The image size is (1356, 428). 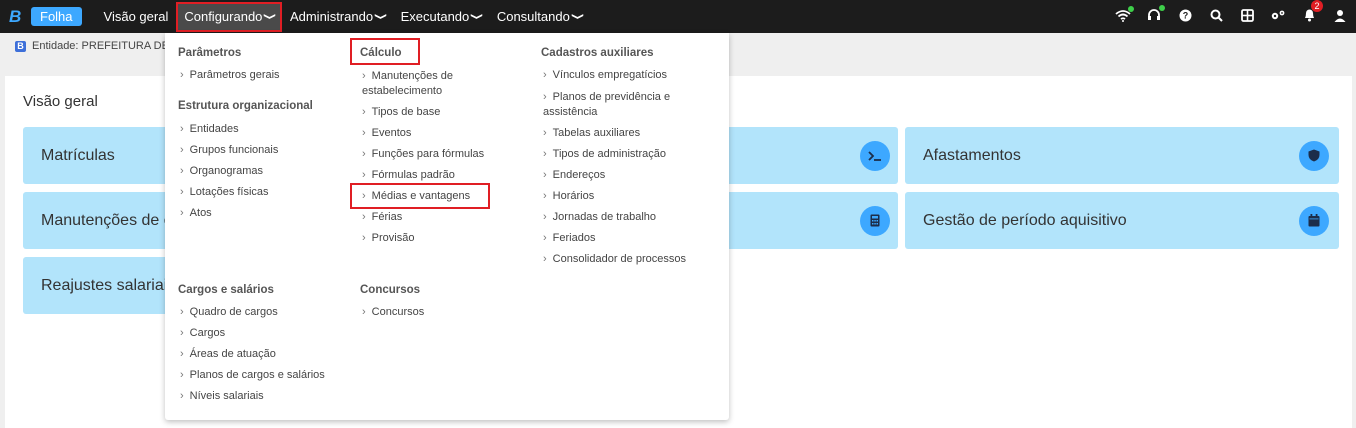 I want to click on menu-item-formulas-padrao: › Fórmulas padrão, so click(x=408, y=175).